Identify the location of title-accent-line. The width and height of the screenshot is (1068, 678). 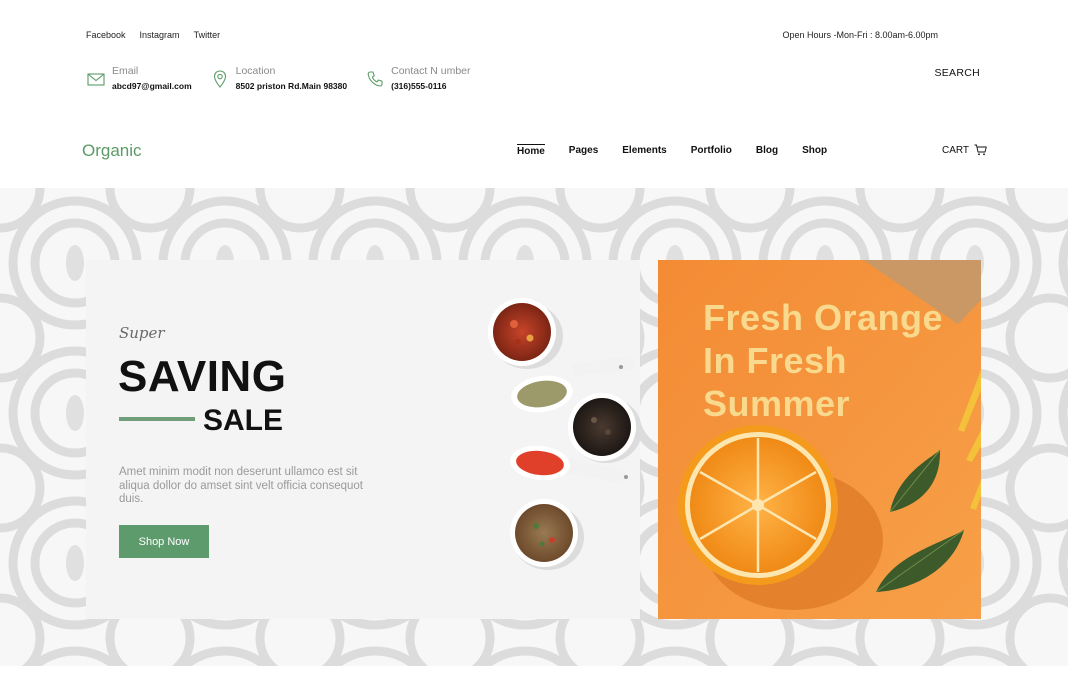
(157, 419).